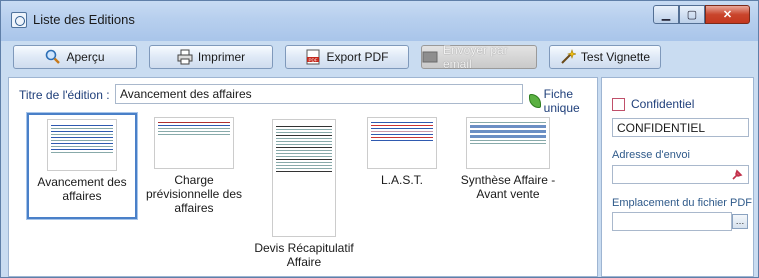 The image size is (759, 278). I want to click on maximize-icon: ▢, so click(692, 15).